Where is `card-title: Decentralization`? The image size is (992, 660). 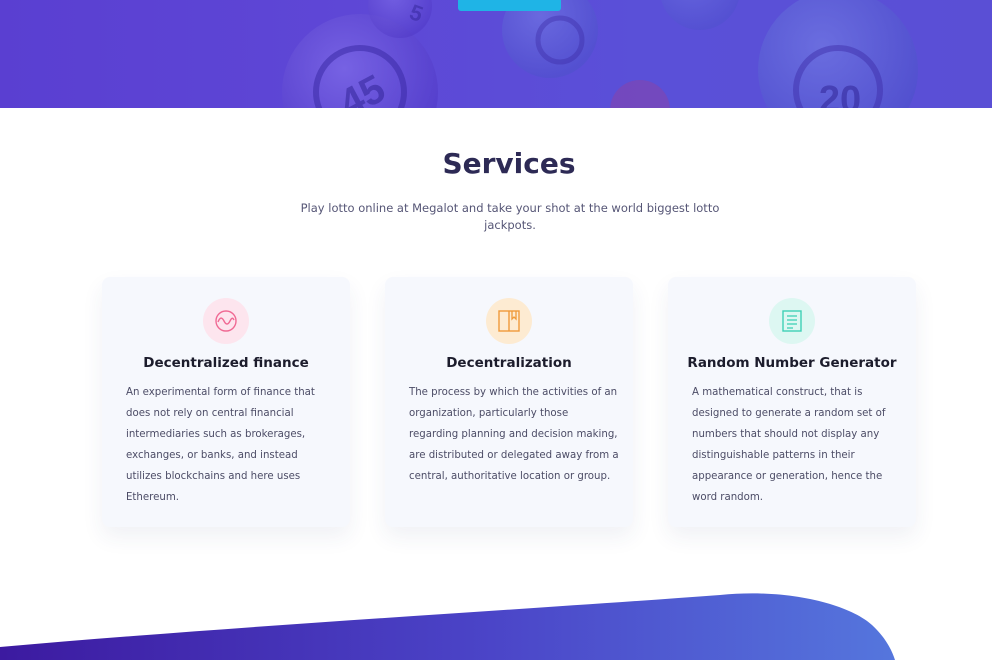
card-title: Decentralization is located at coordinates (509, 363).